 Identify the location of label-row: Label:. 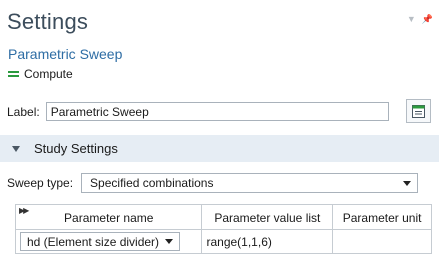
(198, 111).